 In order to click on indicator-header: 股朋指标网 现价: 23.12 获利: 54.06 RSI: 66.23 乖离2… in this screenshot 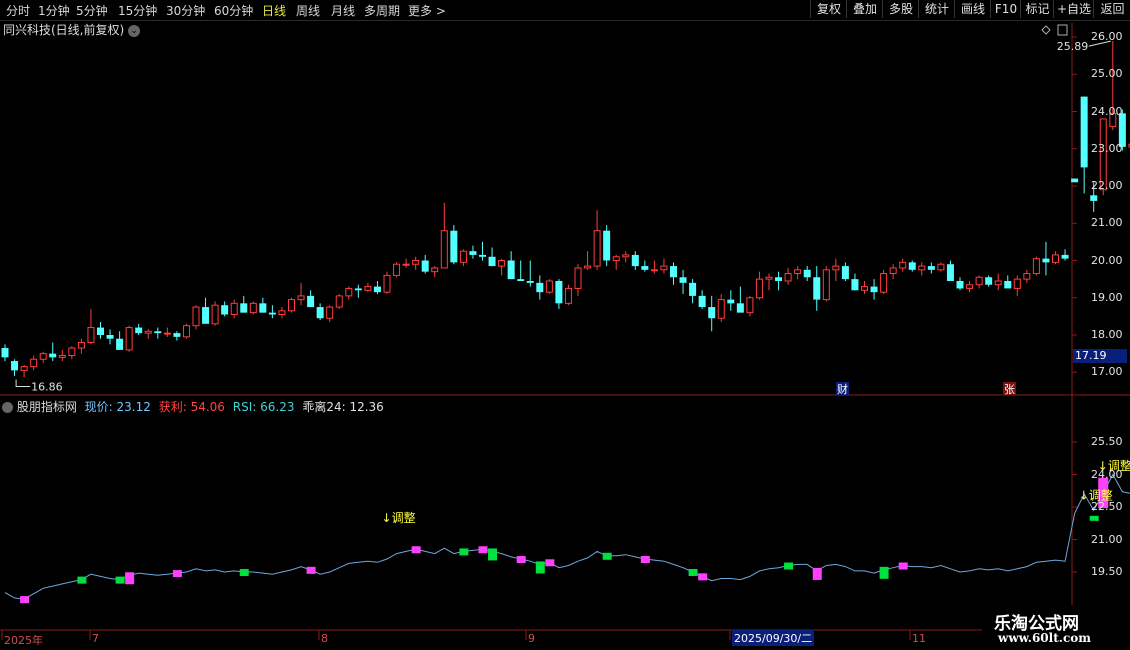, I will do `click(193, 406)`.